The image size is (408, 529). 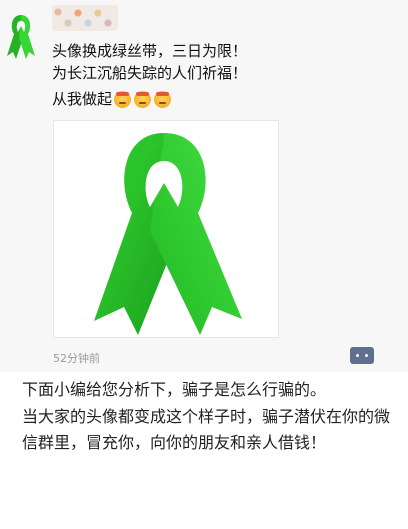 I want to click on green-ribbon-image, so click(x=168, y=234).